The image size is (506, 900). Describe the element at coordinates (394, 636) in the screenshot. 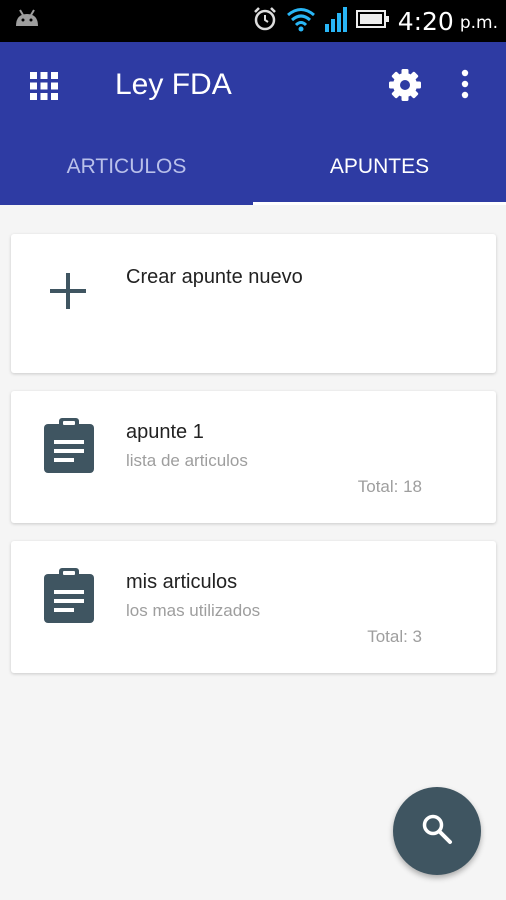

I see `note-total: Total: 3` at that location.